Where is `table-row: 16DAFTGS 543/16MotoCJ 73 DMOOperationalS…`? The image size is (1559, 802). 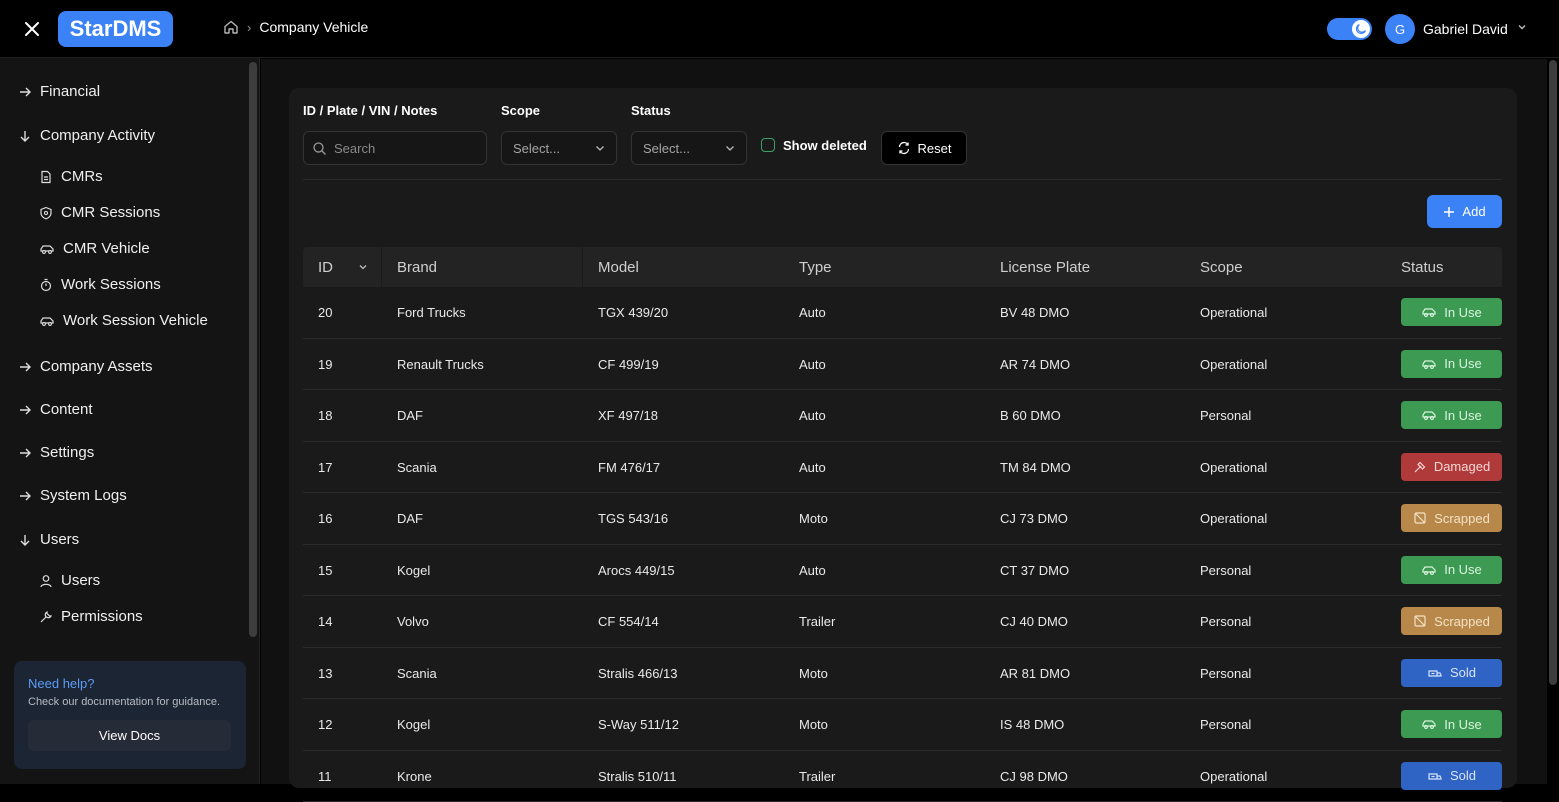
table-row: 16DAFTGS 543/16MotoCJ 73 DMOOperationalS… is located at coordinates (902, 519).